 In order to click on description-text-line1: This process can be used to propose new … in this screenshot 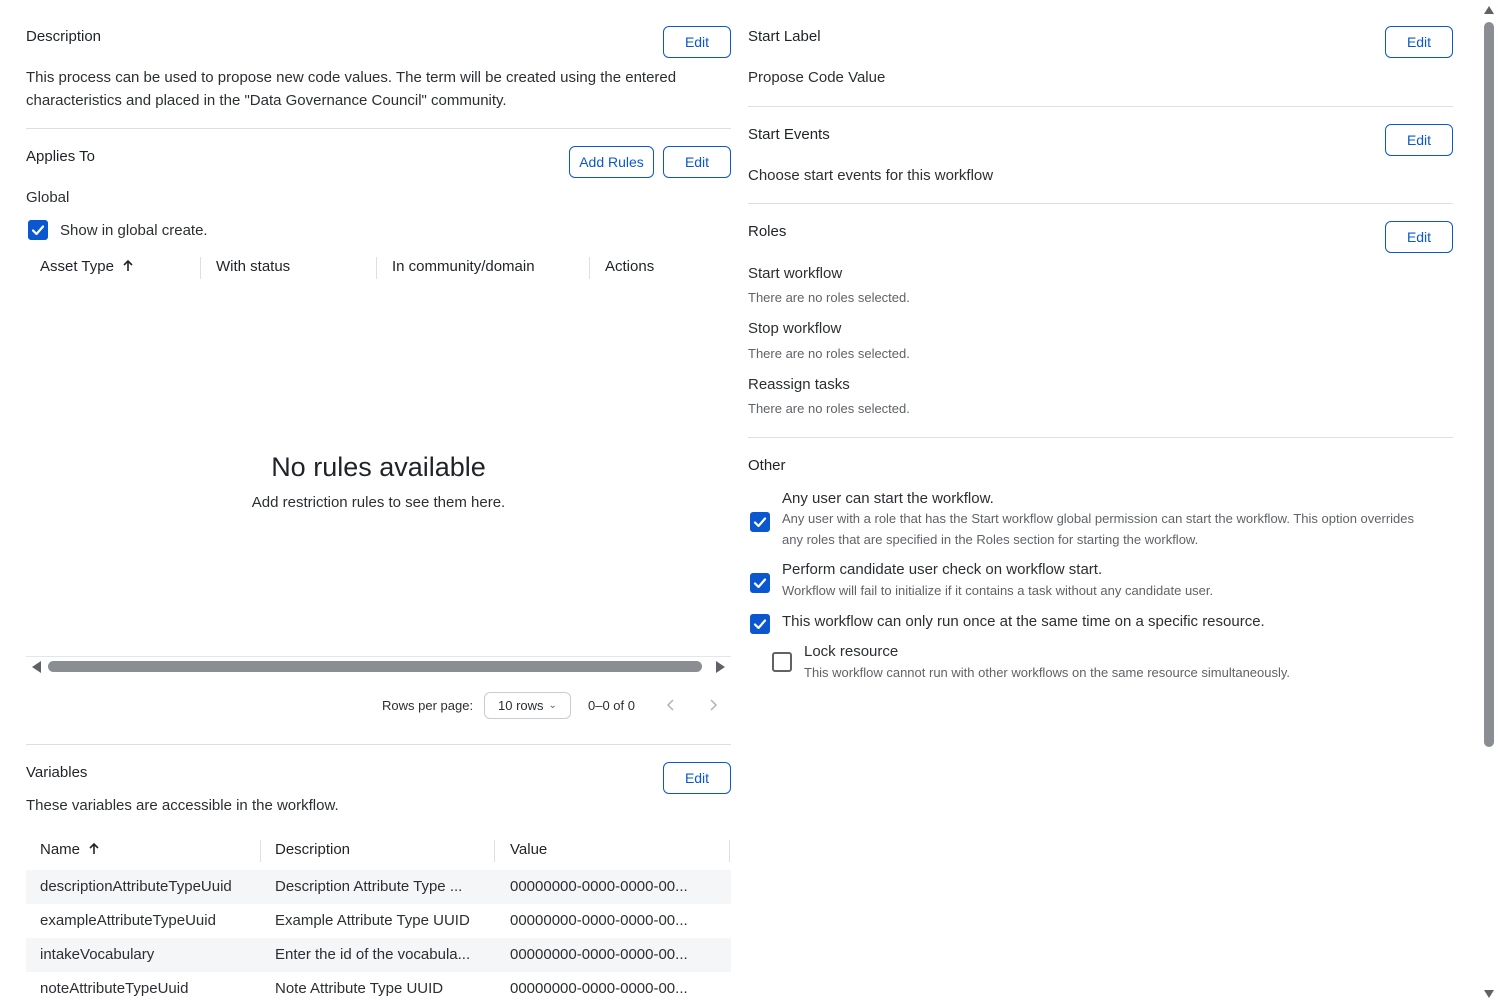, I will do `click(351, 77)`.